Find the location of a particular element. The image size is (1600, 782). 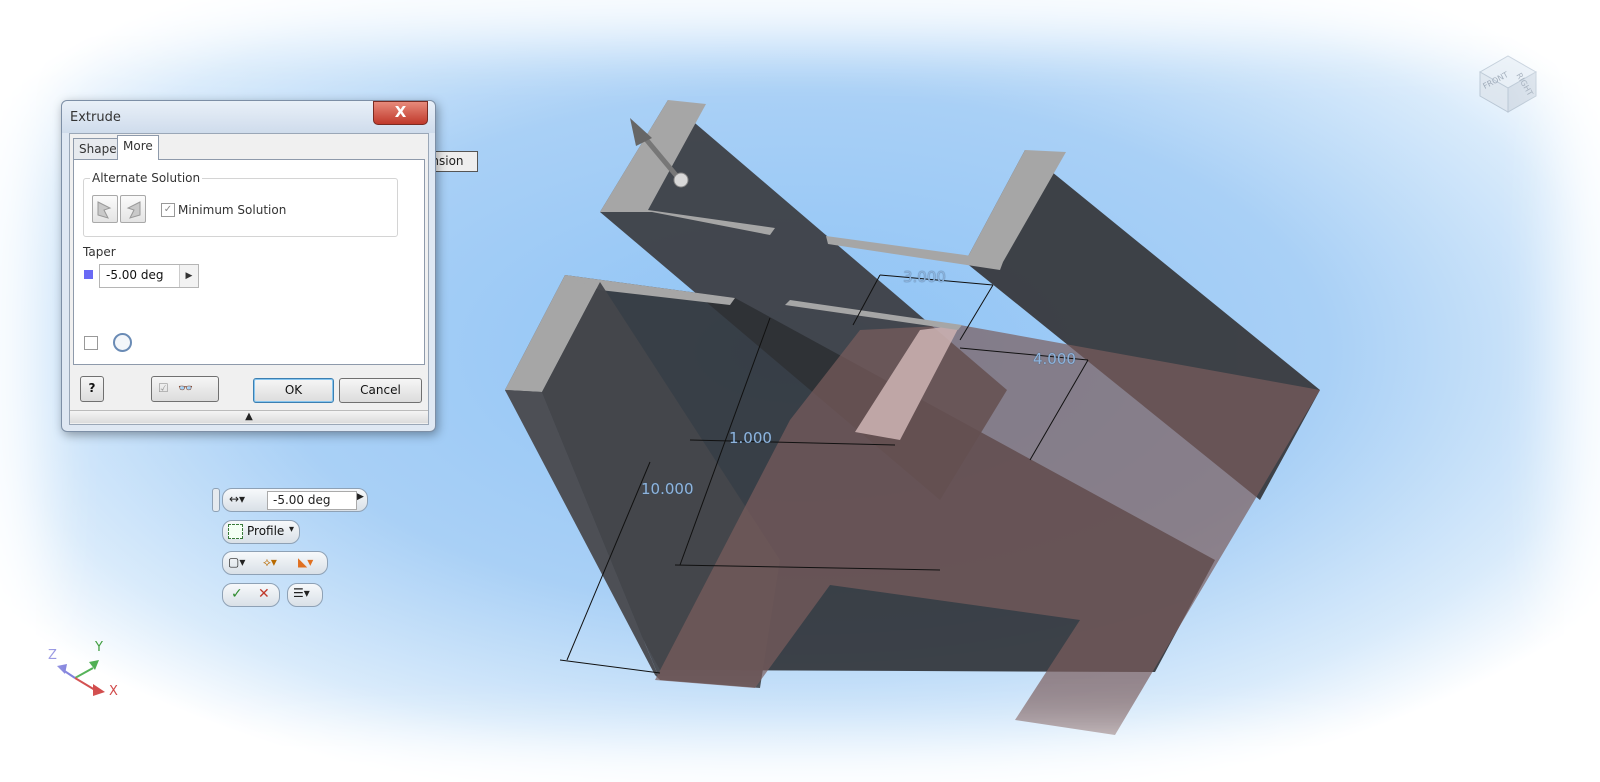

help-button: ? is located at coordinates (92, 389).